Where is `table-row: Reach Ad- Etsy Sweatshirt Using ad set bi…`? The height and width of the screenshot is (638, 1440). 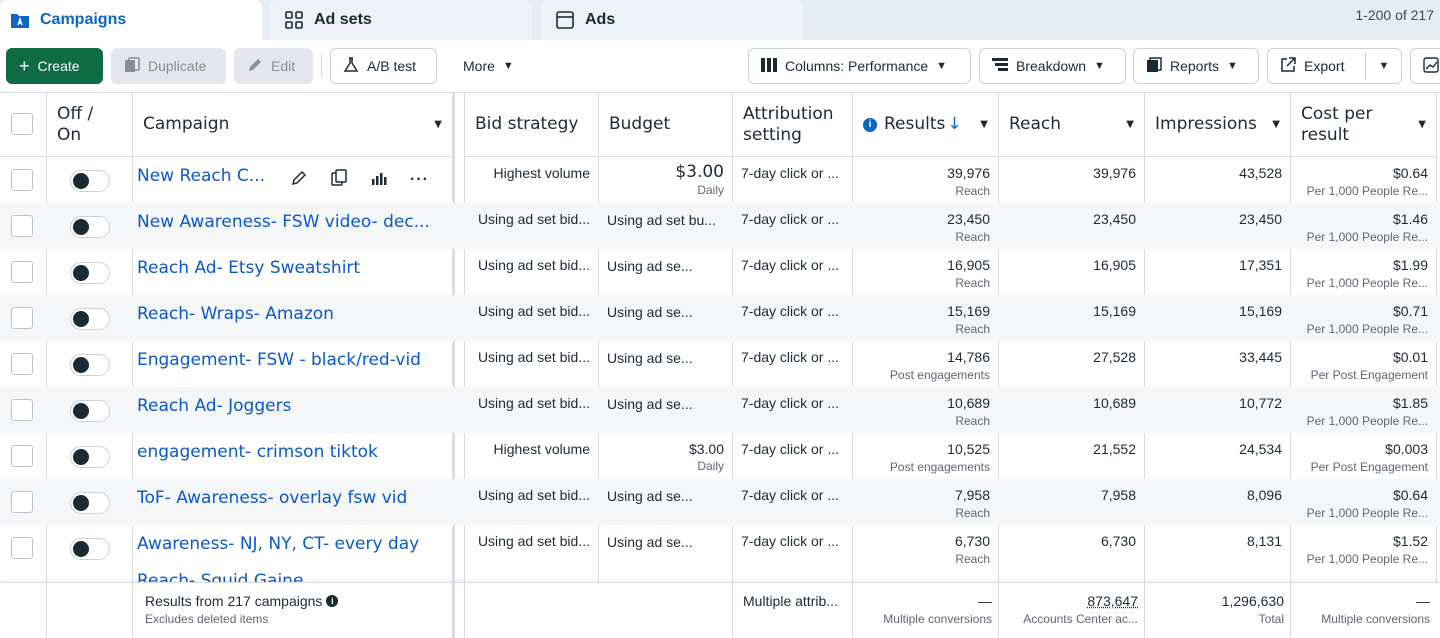
table-row: Reach Ad- Etsy Sweatshirt Using ad set bi… is located at coordinates (720, 272).